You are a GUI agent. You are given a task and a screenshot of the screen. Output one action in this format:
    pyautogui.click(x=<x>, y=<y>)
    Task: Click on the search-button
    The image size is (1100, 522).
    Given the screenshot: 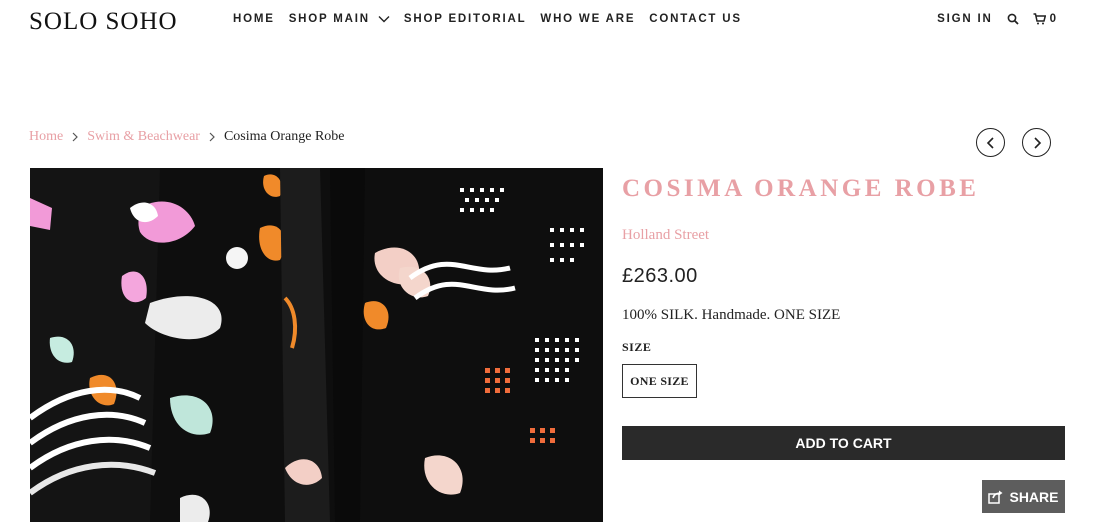 What is the action you would take?
    pyautogui.click(x=1013, y=19)
    